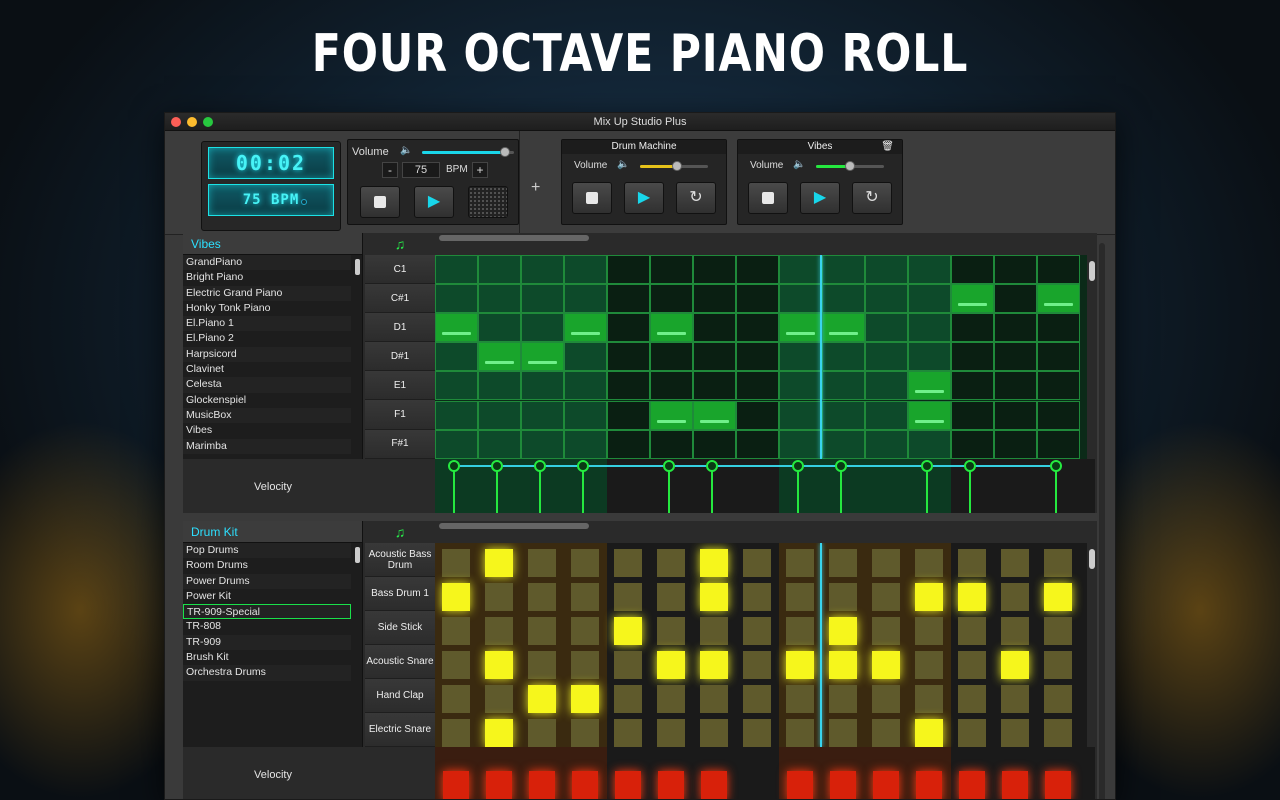 Image resolution: width=1280 pixels, height=800 pixels. Describe the element at coordinates (267, 324) in the screenshot. I see `instrument-list-item: El.Piano 1` at that location.